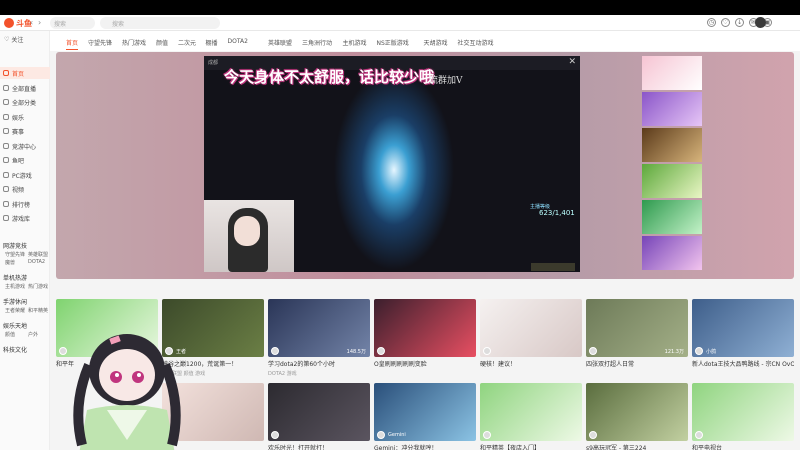 The height and width of the screenshot is (450, 800). What do you see at coordinates (397, 435) in the screenshot?
I see `streamer-name: Gemini` at bounding box center [397, 435].